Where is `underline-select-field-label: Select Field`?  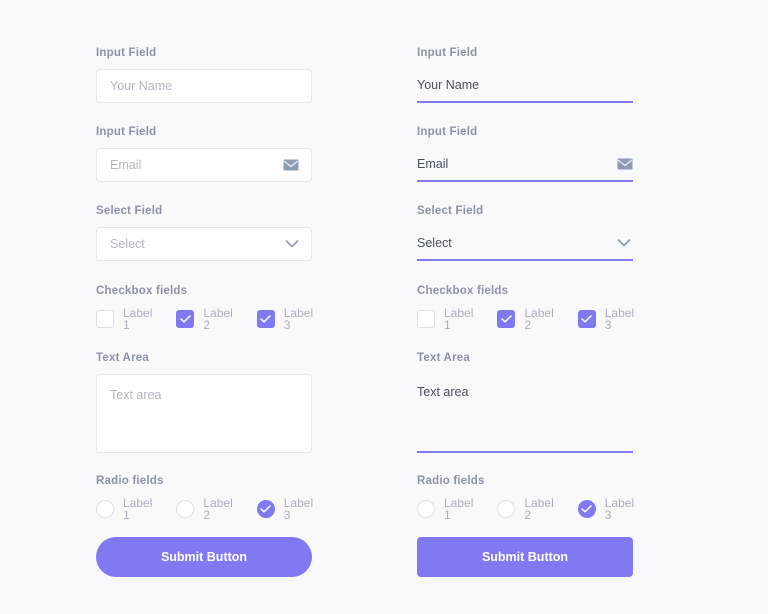
underline-select-field-label: Select Field is located at coordinates (450, 211).